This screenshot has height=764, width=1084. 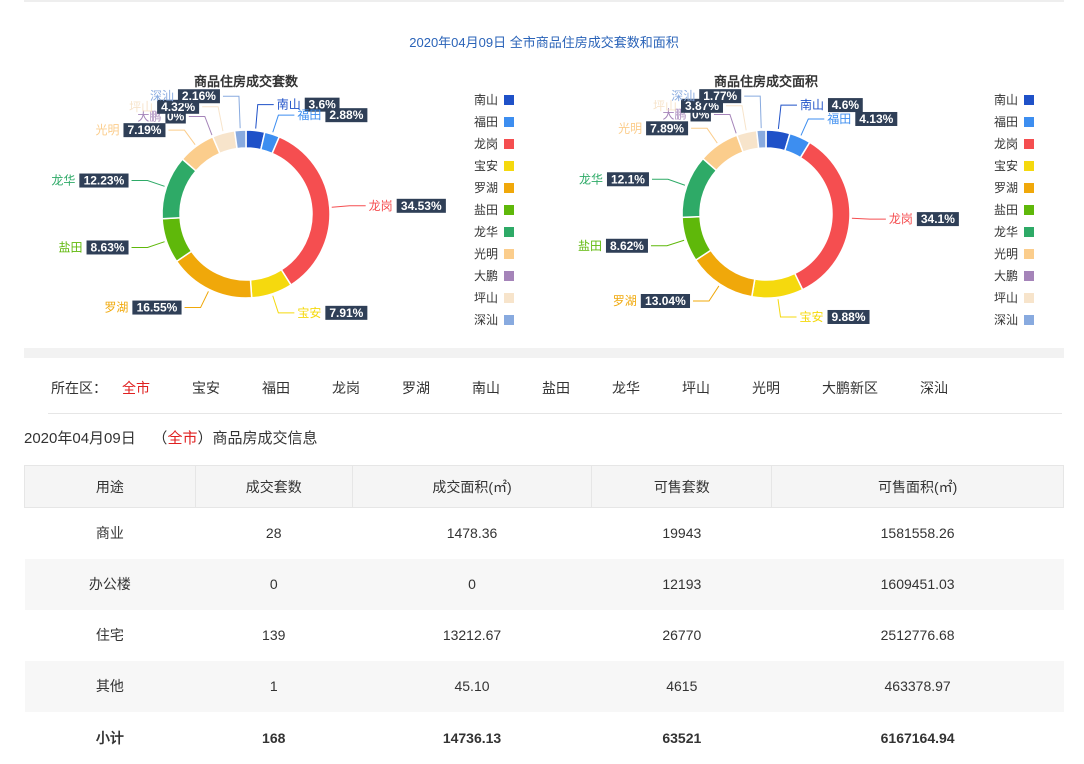 I want to click on cell-available-units: 19943, so click(x=682, y=533).